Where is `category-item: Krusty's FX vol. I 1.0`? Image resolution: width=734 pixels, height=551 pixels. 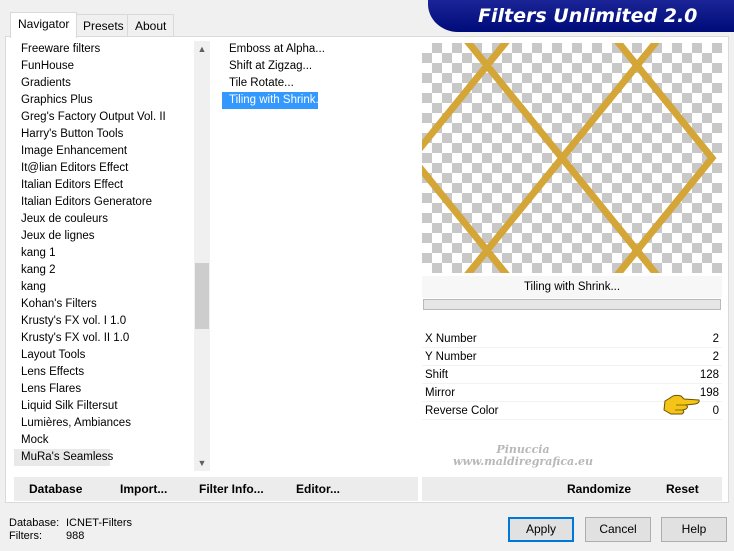
category-item: Krusty's FX vol. I 1.0 is located at coordinates (104, 321).